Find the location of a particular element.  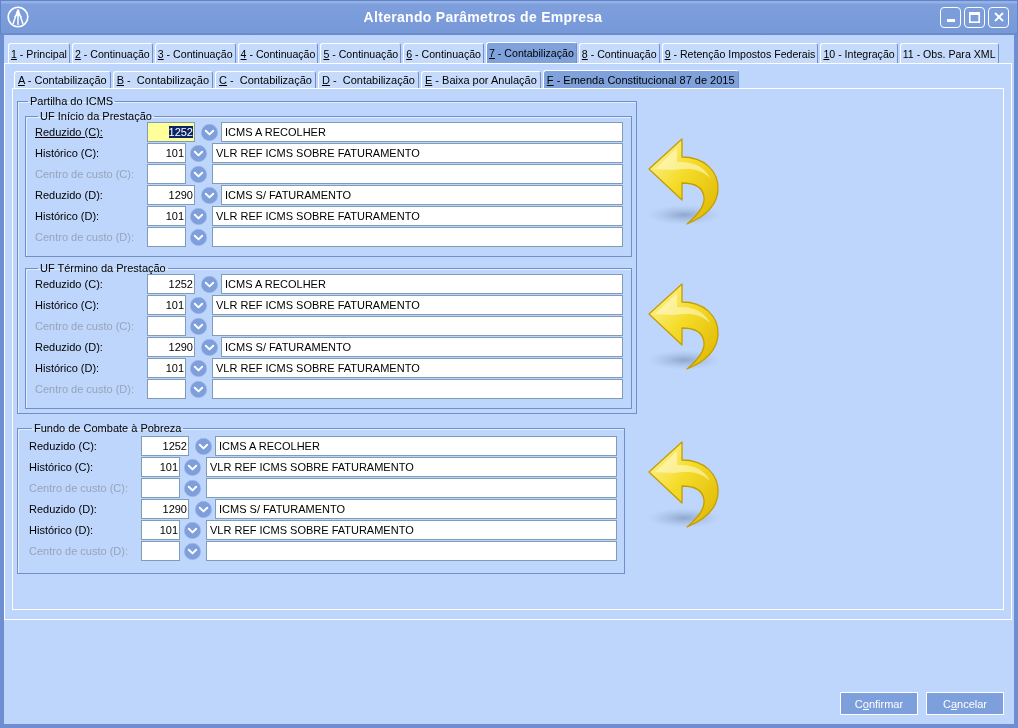

window-title: Alterando Parâmetros de Empresa is located at coordinates (483, 17).